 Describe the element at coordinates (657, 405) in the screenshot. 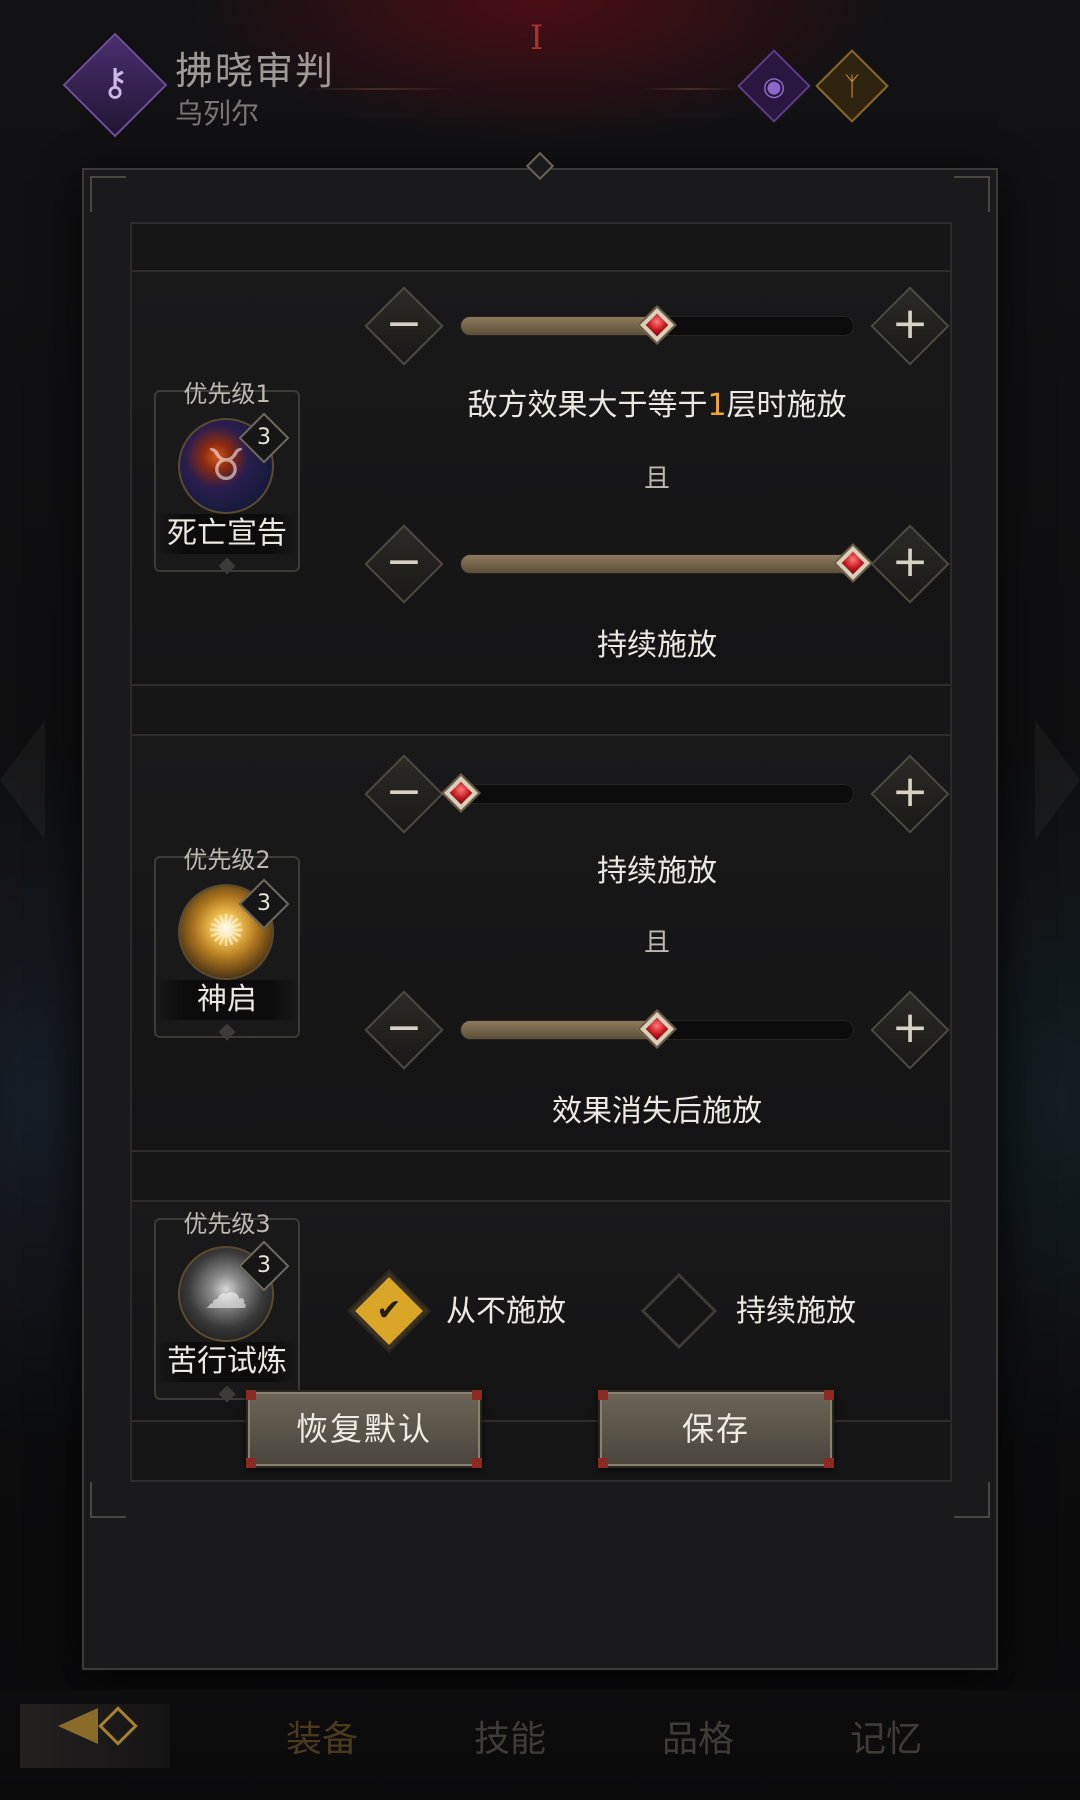

I see `condition-label: 敌方效果大于等于1层时施放` at that location.